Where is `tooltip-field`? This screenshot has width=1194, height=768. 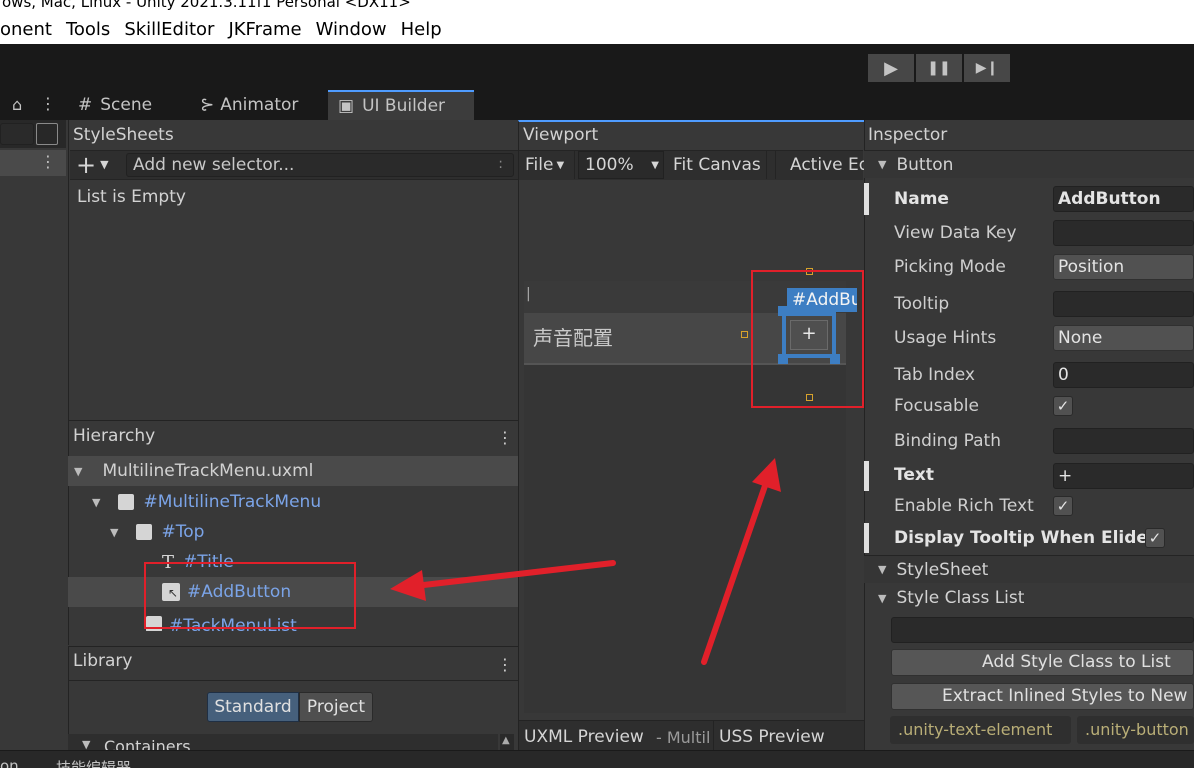 tooltip-field is located at coordinates (1123, 304).